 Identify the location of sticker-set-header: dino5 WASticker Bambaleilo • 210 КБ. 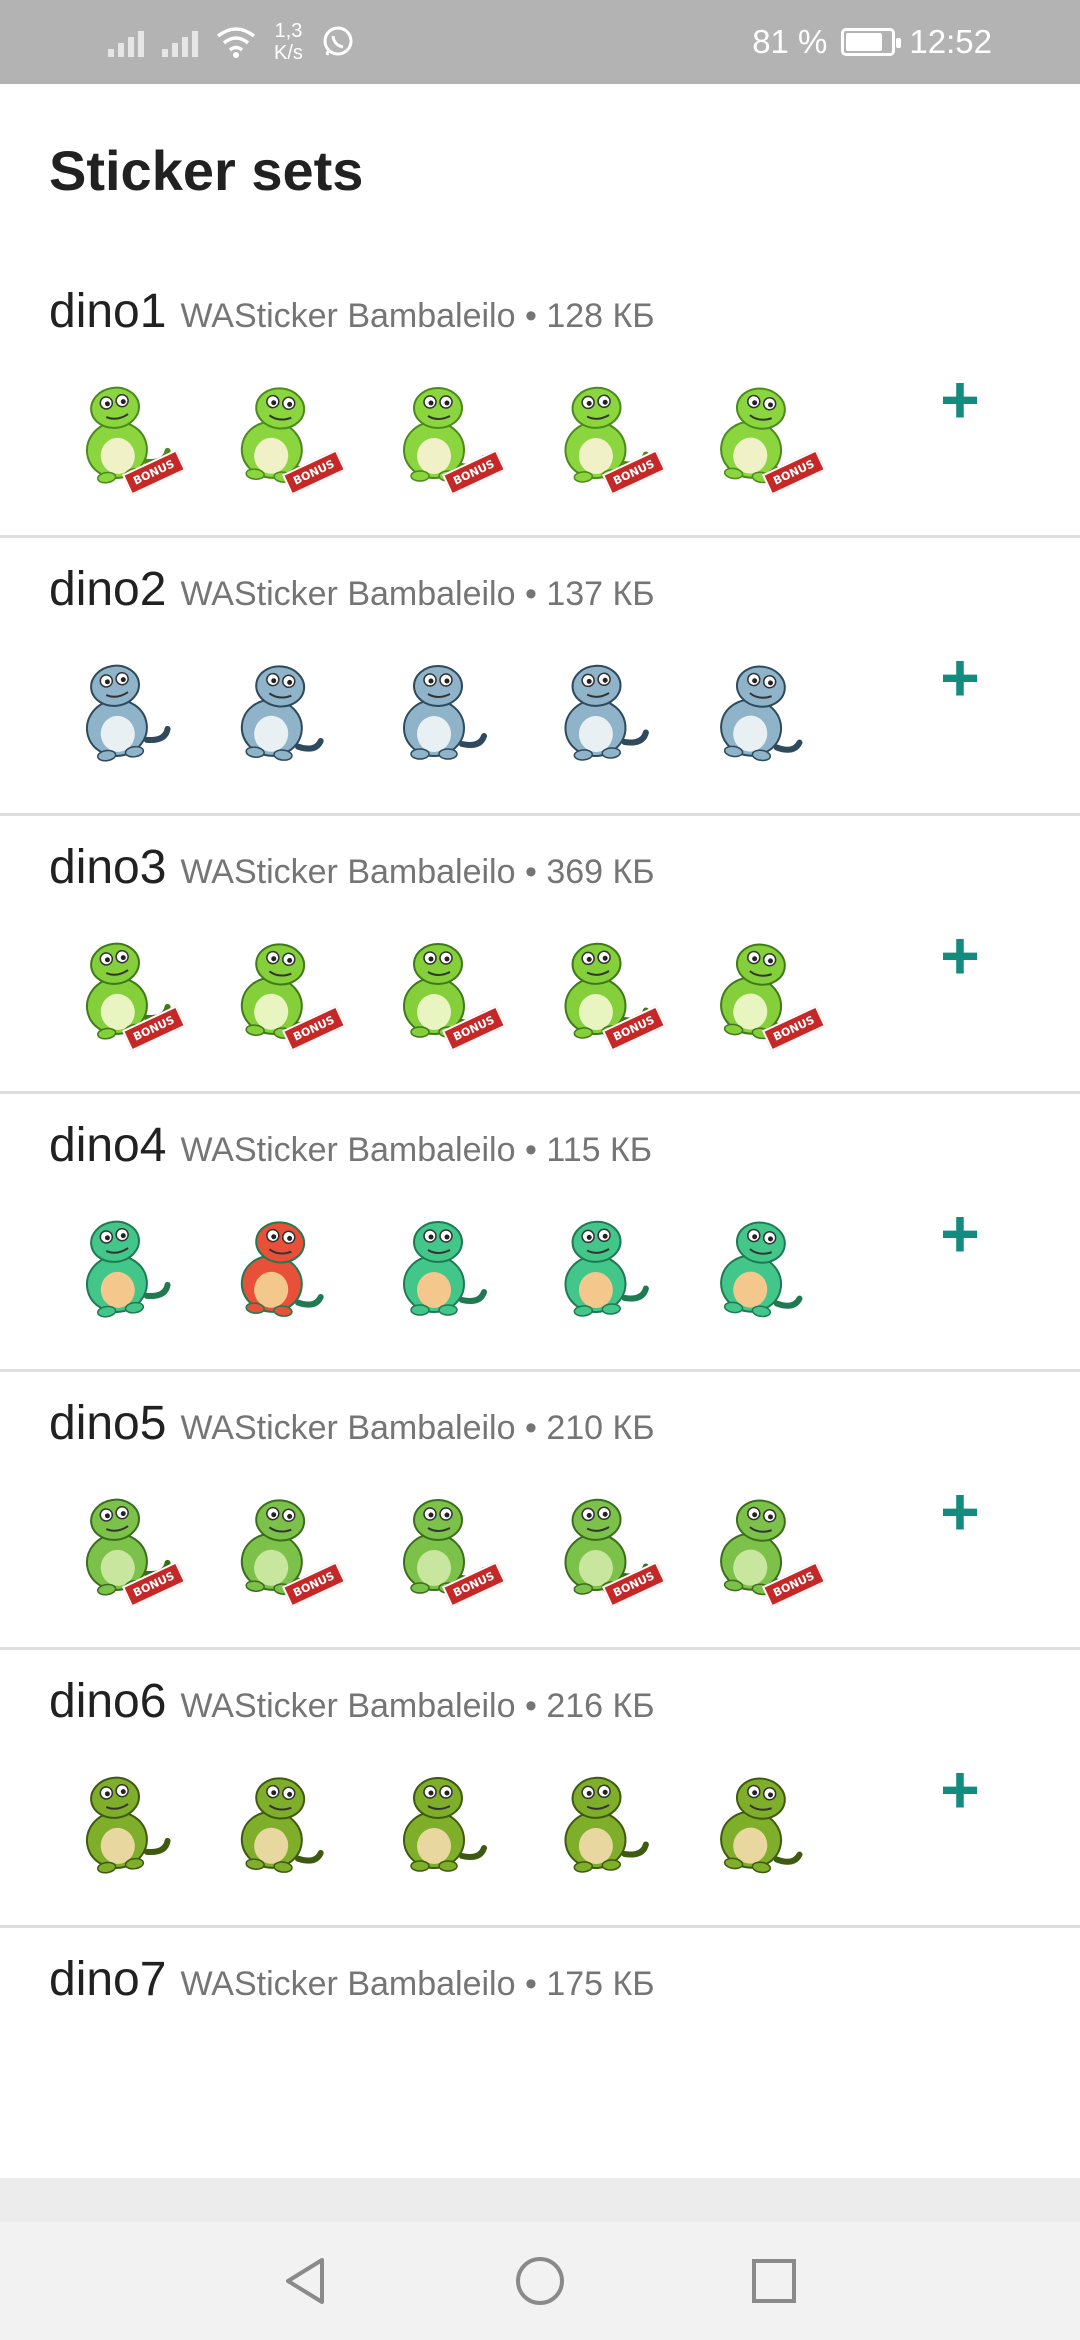
(352, 1423).